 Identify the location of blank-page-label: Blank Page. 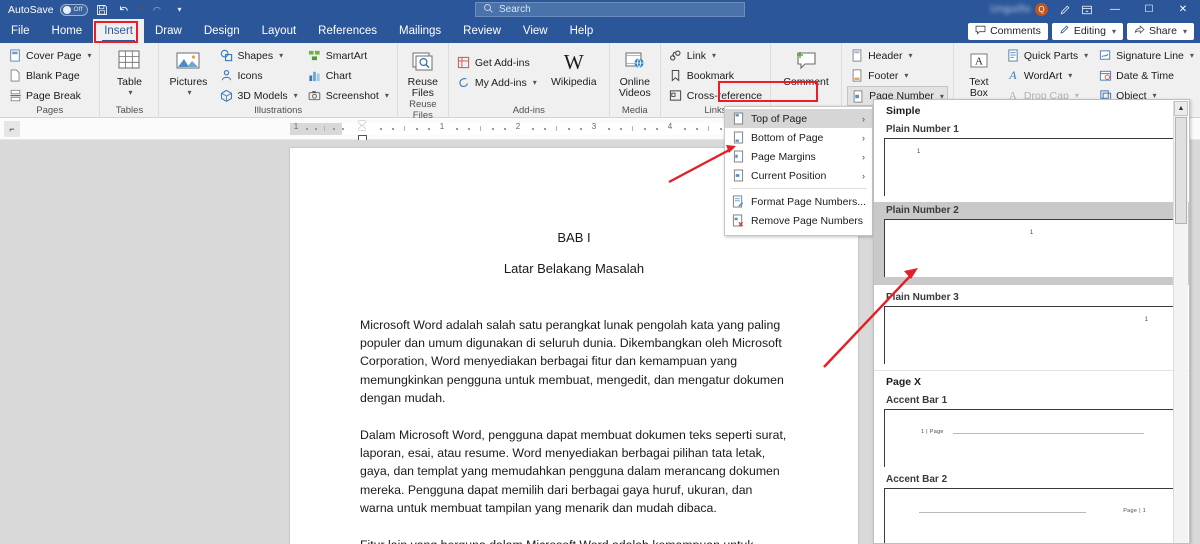
(53, 75).